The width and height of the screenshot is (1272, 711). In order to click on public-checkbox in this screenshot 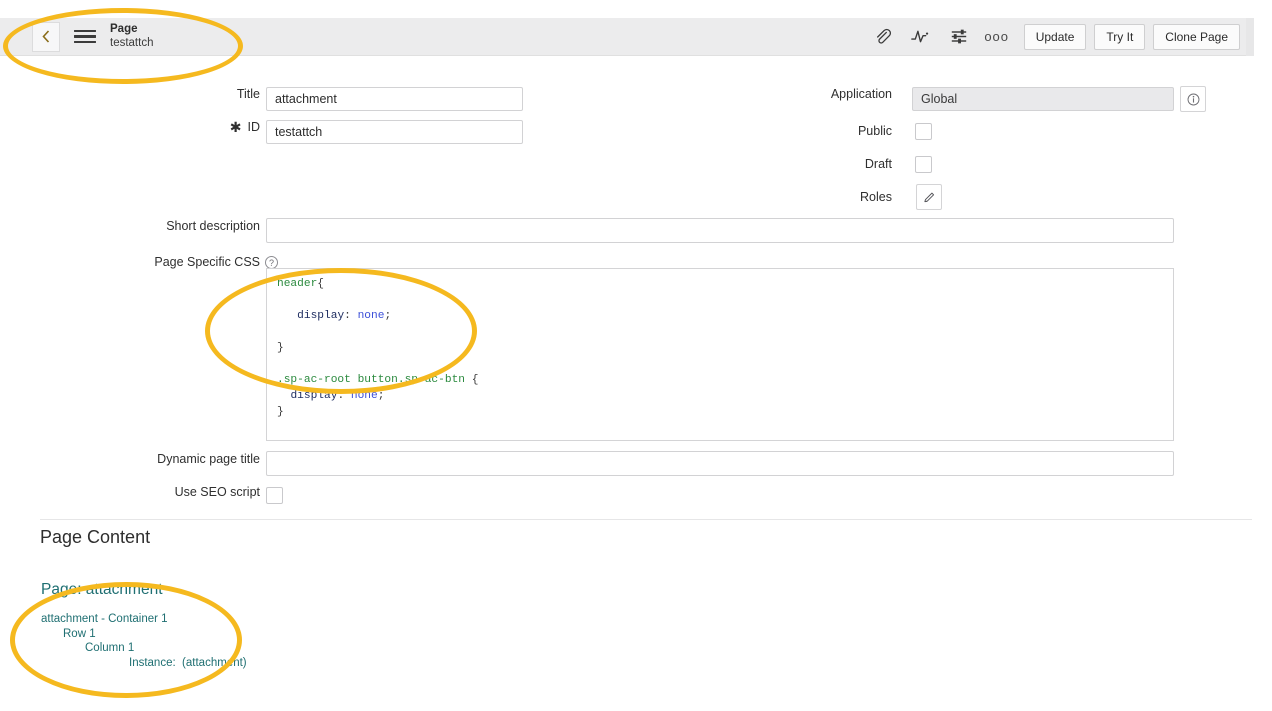, I will do `click(923, 131)`.